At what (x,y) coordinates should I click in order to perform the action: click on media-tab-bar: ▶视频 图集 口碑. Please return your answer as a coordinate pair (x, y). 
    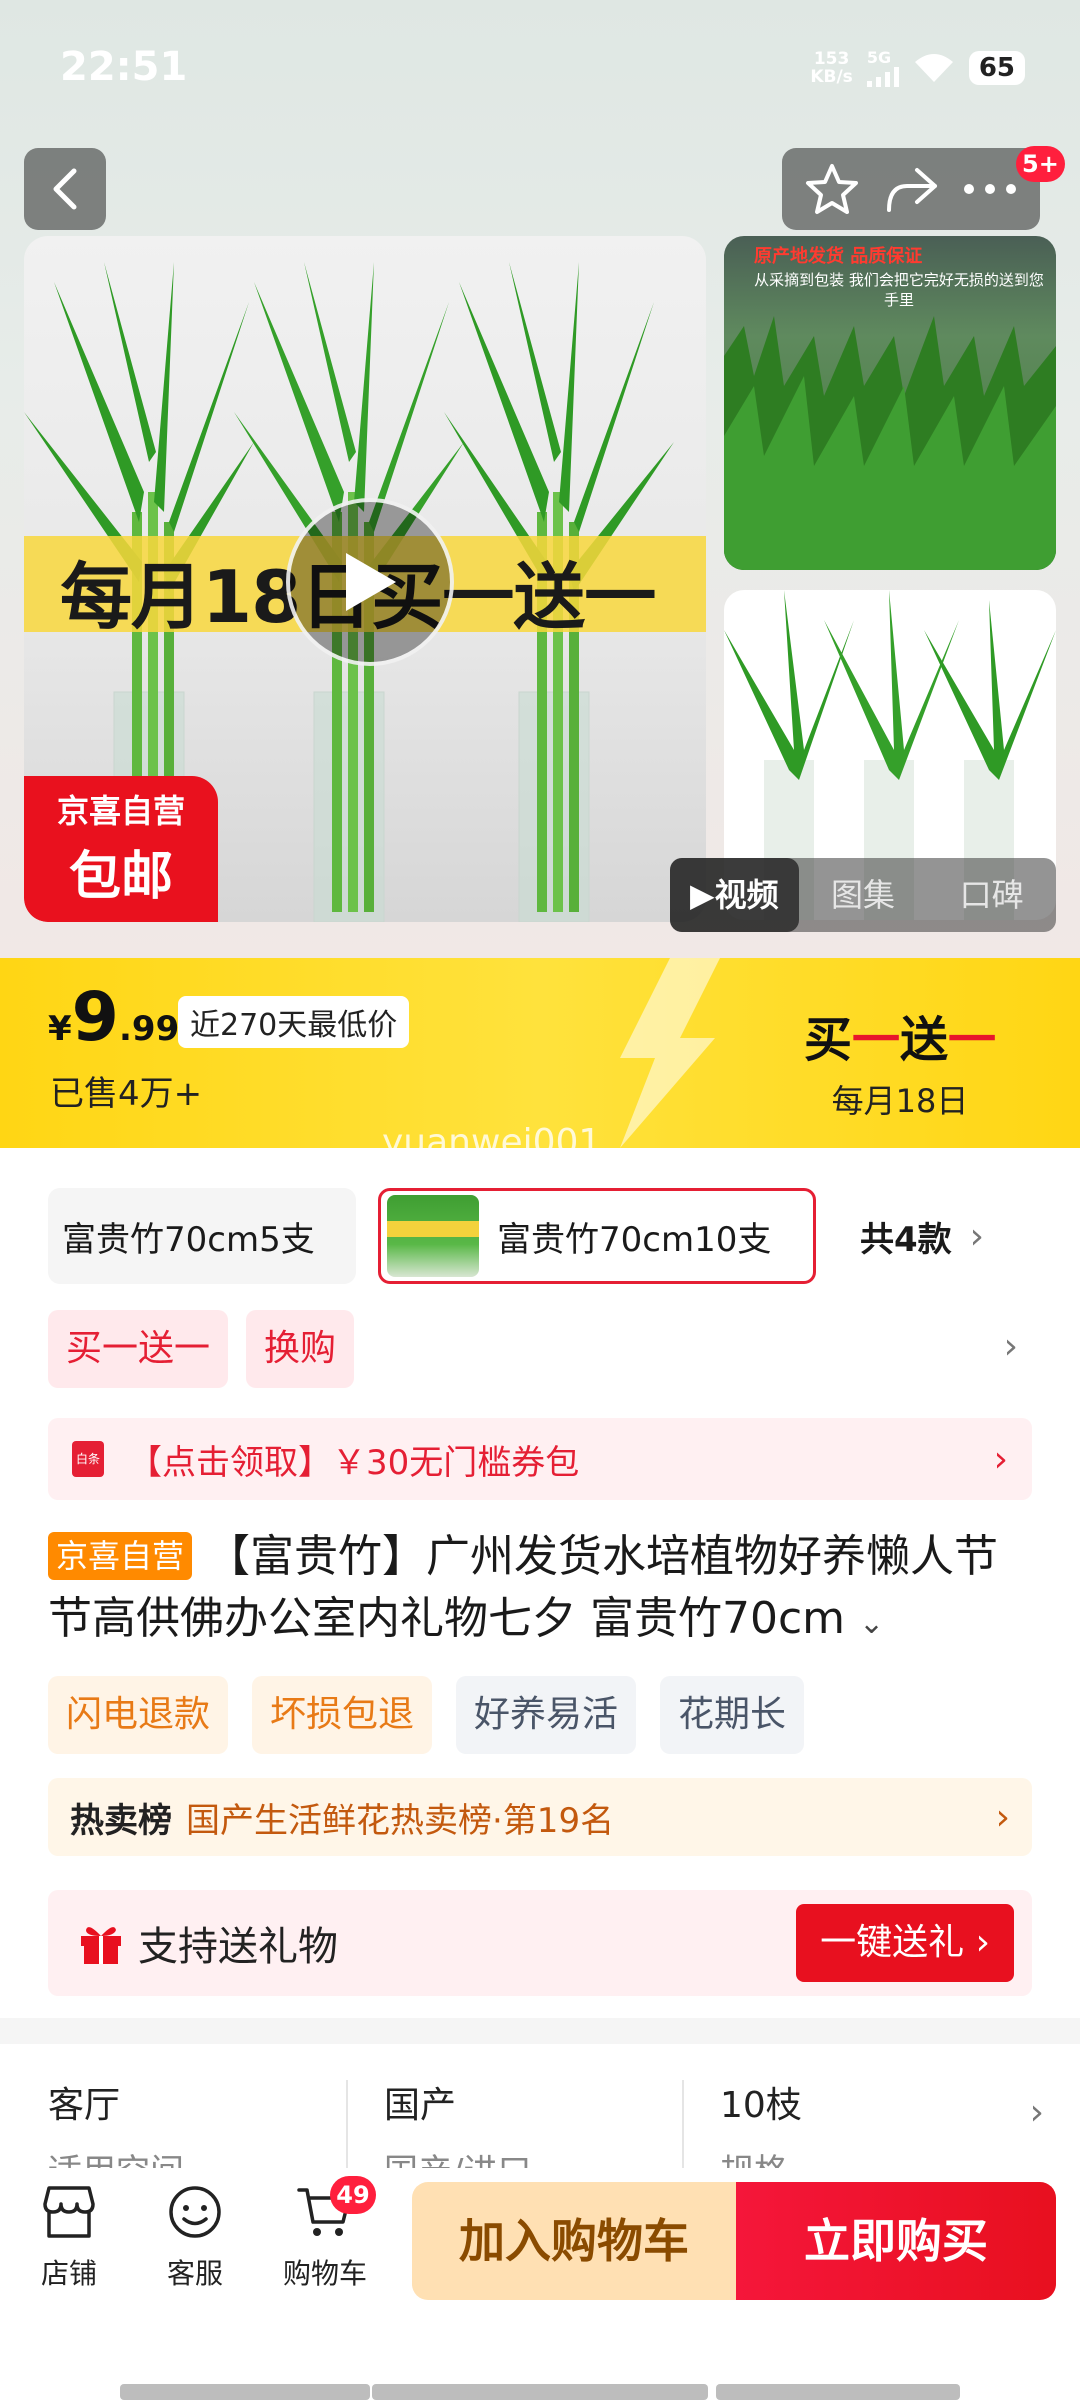
    Looking at the image, I should click on (863, 895).